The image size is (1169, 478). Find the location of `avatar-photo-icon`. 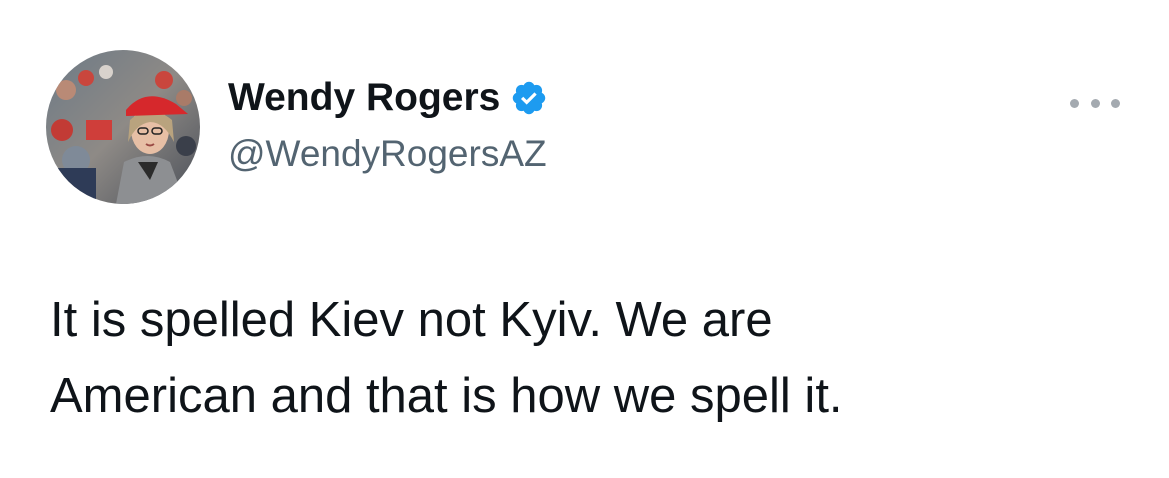

avatar-photo-icon is located at coordinates (123, 127).